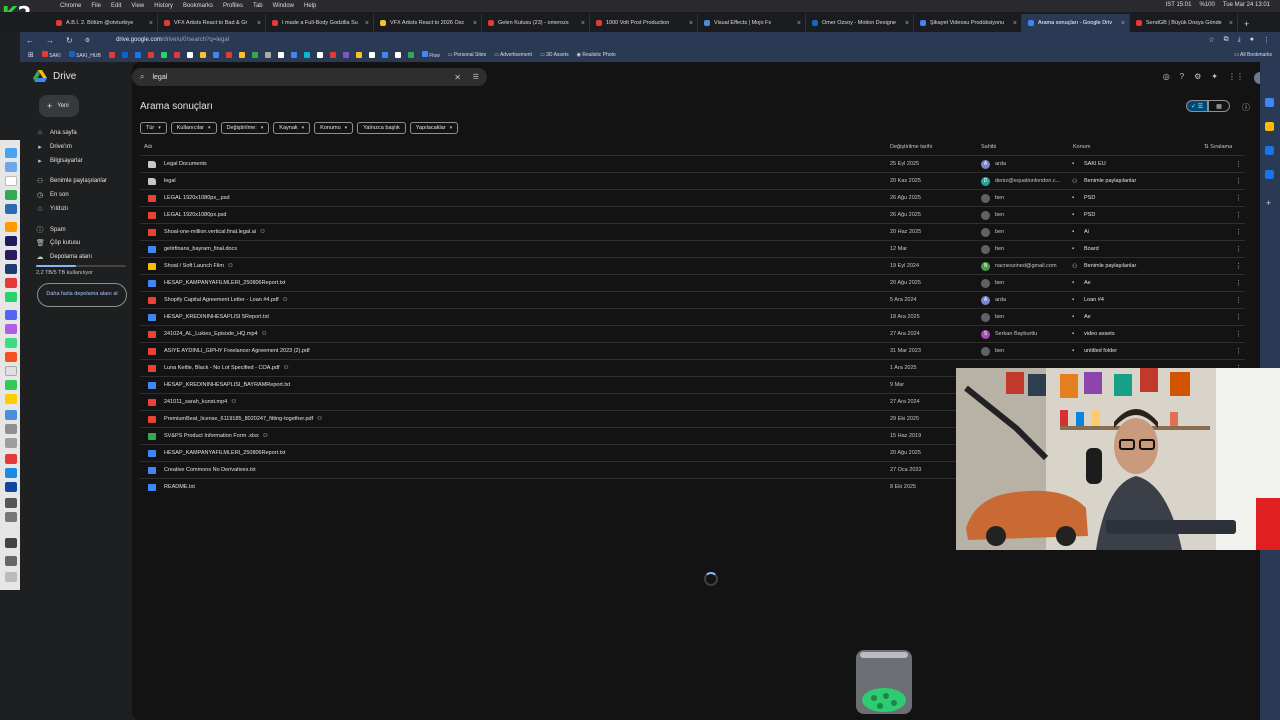 This screenshot has height=720, width=1280. I want to click on dock-trash-icon, so click(11, 577).